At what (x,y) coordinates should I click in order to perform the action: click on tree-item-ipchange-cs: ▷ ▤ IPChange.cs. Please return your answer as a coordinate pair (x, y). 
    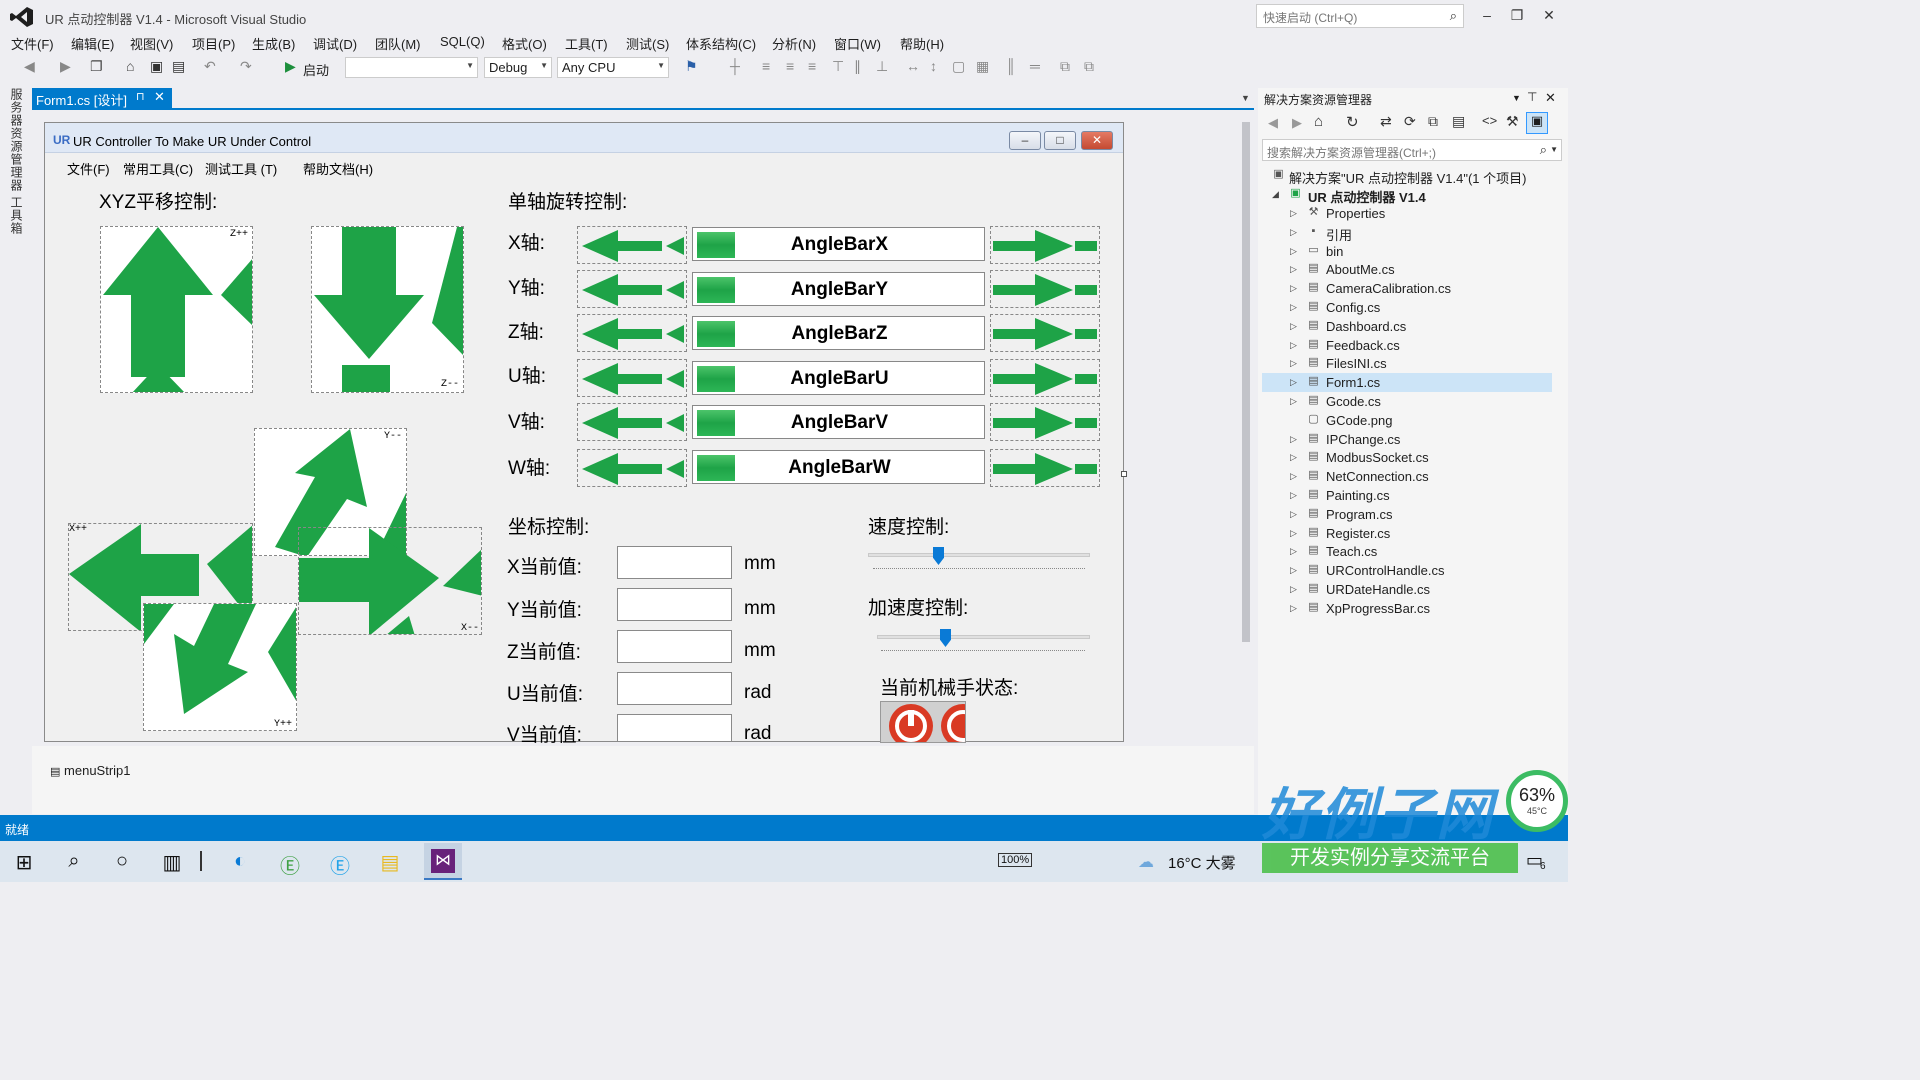
    Looking at the image, I should click on (1407, 439).